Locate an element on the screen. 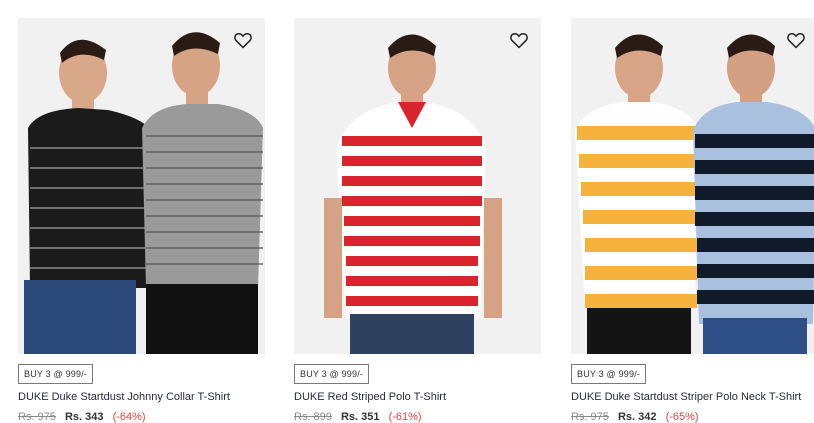 The image size is (814, 423). price-row: Rs. 975 Rs. 342 (-65%) is located at coordinates (635, 417).